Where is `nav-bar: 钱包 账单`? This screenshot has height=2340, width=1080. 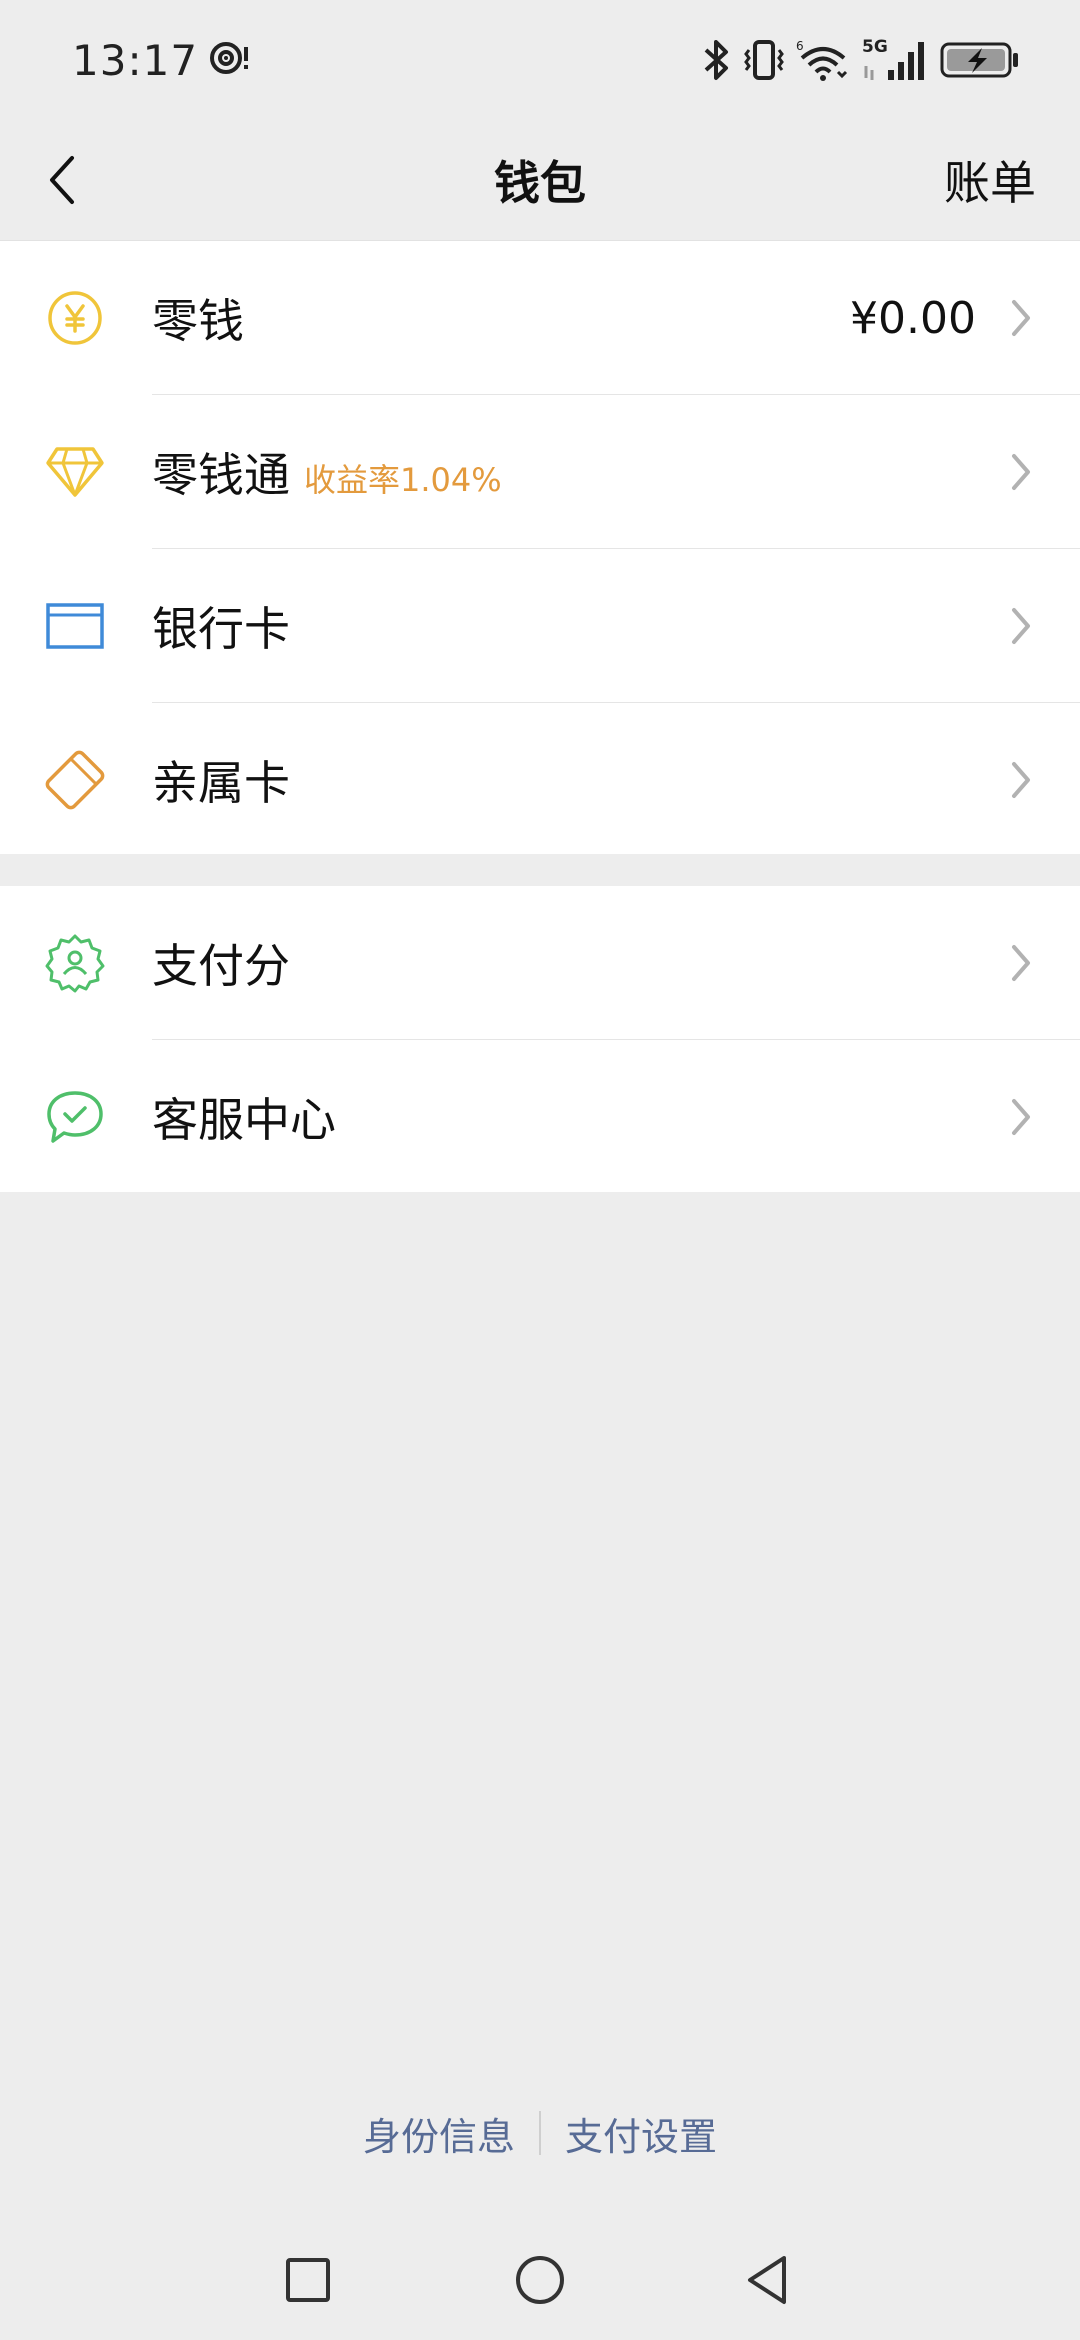 nav-bar: 钱包 账单 is located at coordinates (540, 180).